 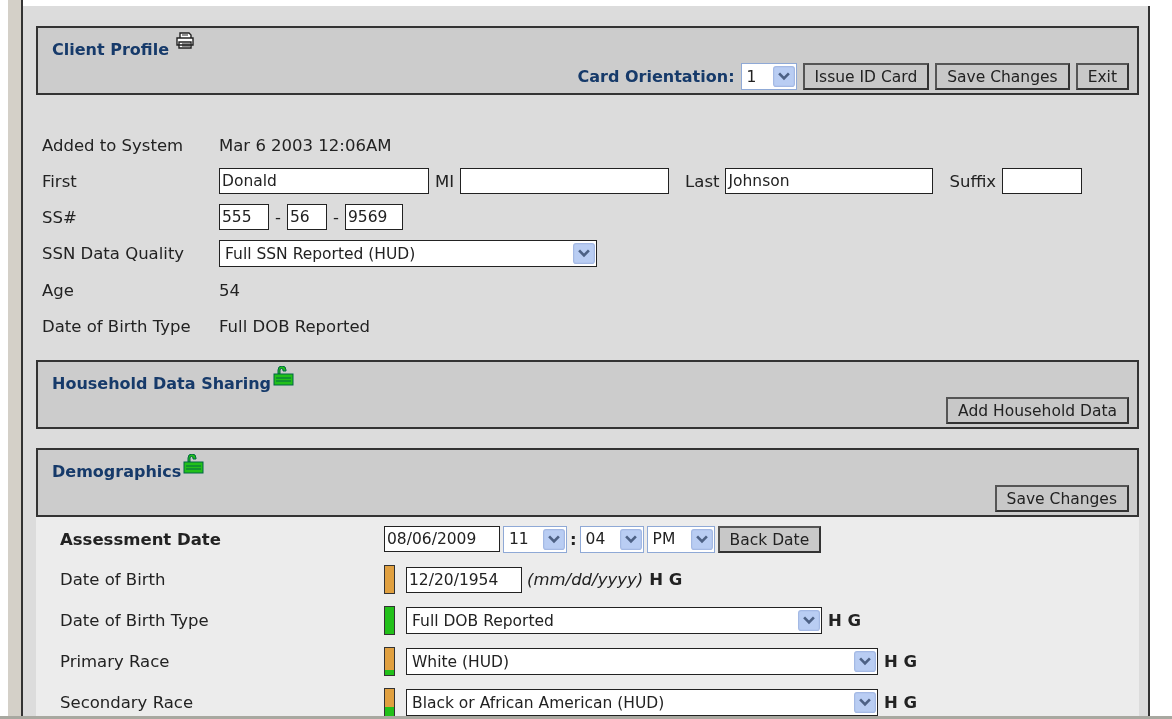 What do you see at coordinates (114, 253) in the screenshot?
I see `field-label: SSN Data Quality` at bounding box center [114, 253].